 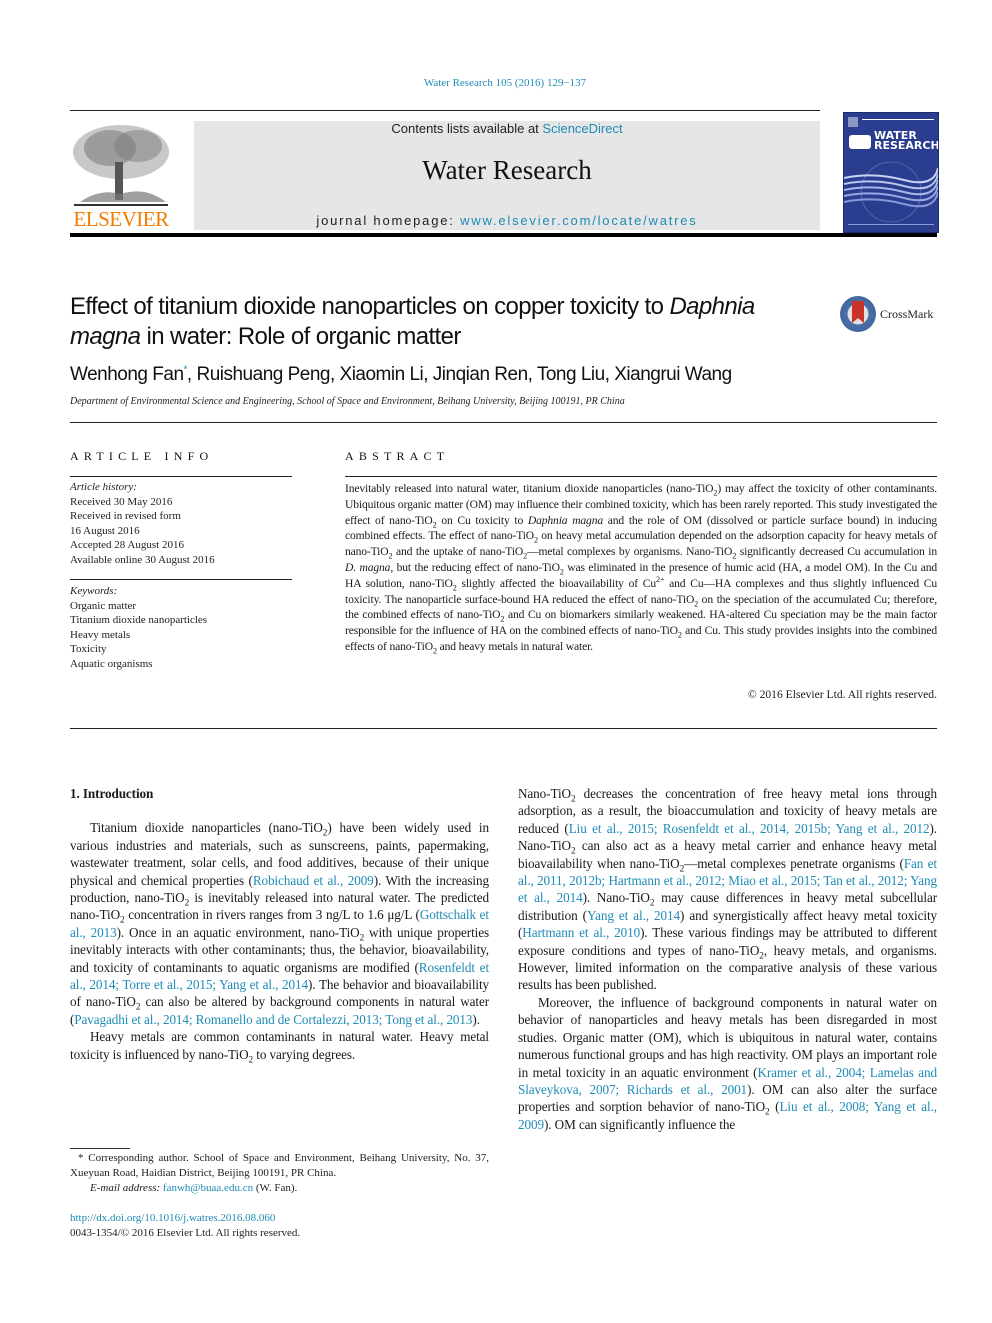 I want to click on elsevier-logo: ELSEVIER, so click(x=121, y=177).